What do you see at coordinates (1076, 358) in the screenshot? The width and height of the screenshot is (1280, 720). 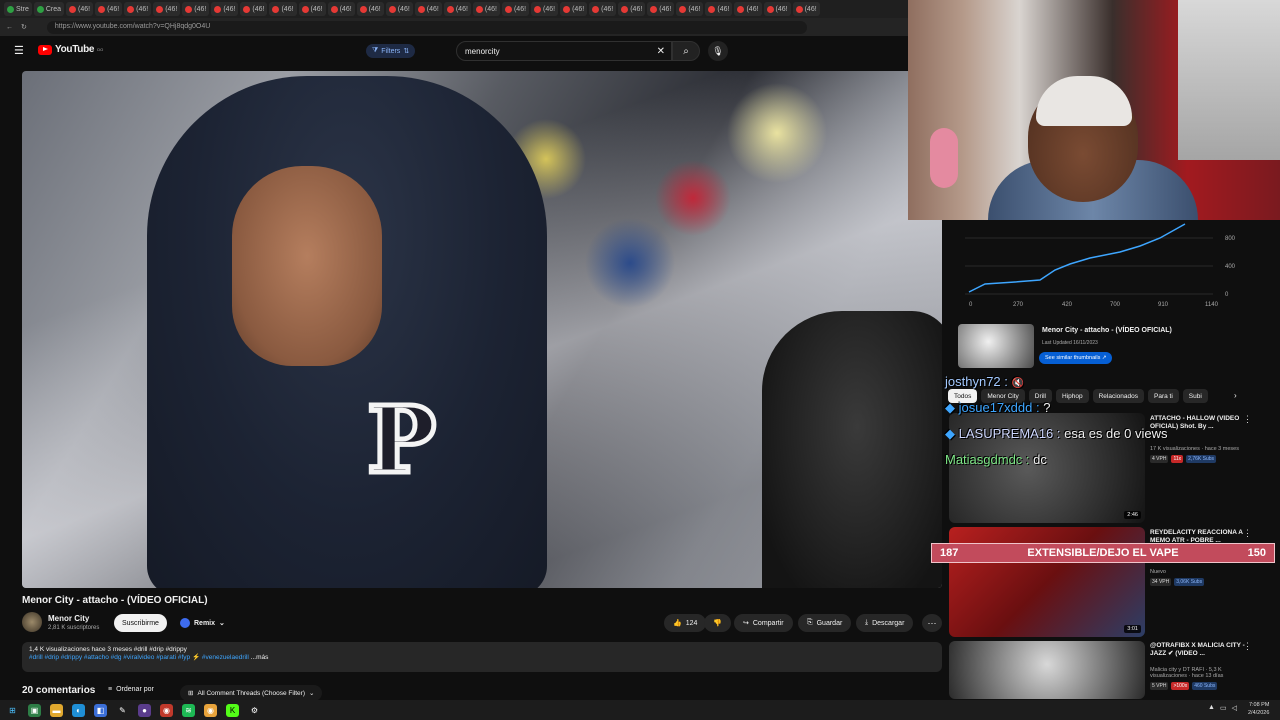 I see `see-similar-thumbnails-button: See similar thumbnails ↗` at bounding box center [1076, 358].